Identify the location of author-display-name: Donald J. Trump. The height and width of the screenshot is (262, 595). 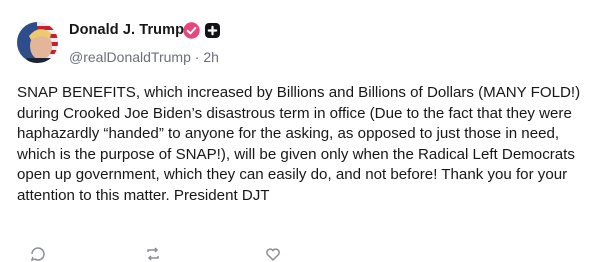
(126, 30).